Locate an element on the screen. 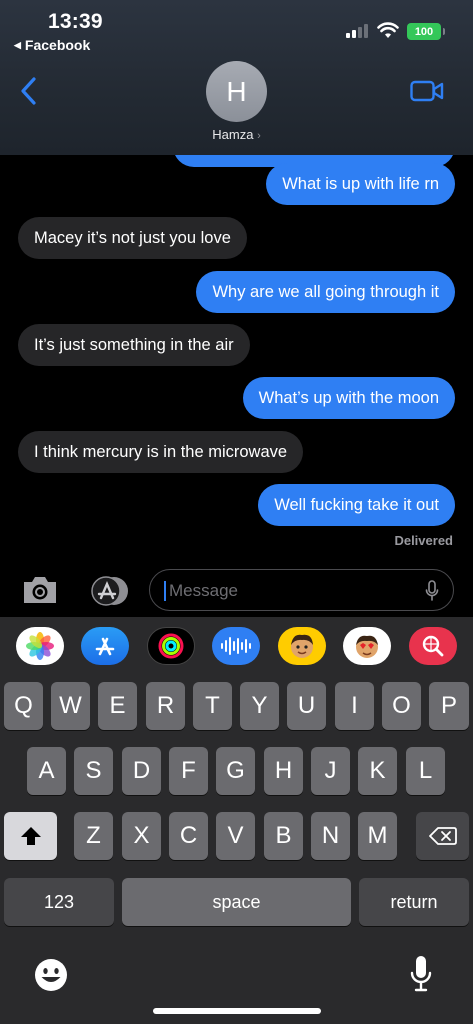 The image size is (473, 1024). dictation-mic-icon is located at coordinates (432, 591).